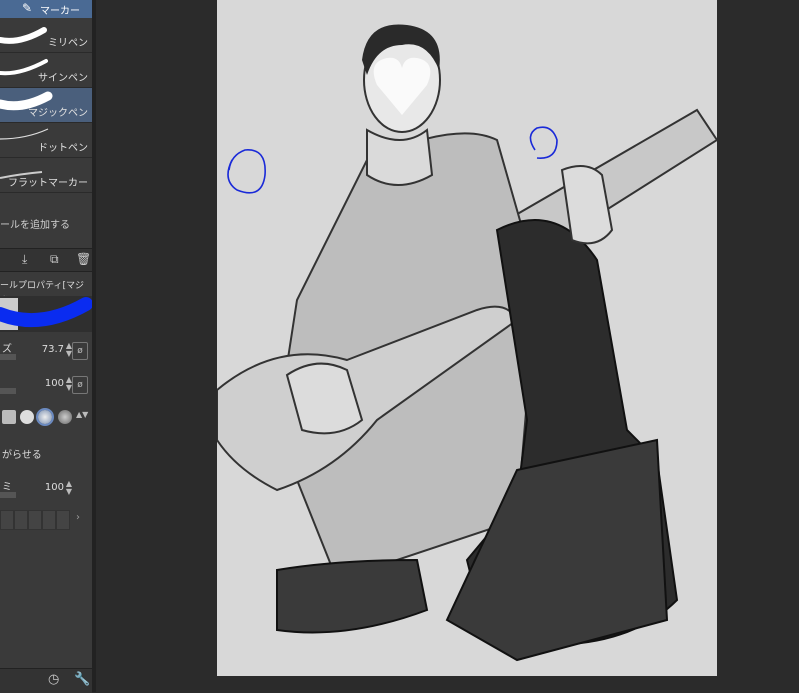 The width and height of the screenshot is (799, 693). Describe the element at coordinates (63, 78) in the screenshot. I see `brush-name: サインペン` at that location.